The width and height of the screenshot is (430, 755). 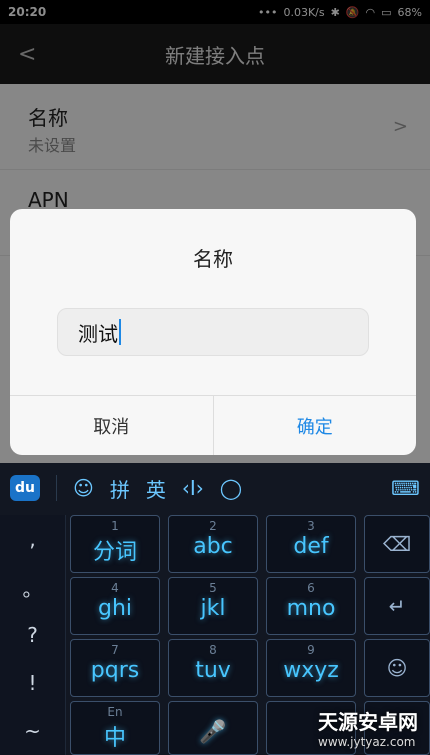 I want to click on lang-switch-key: En 中, so click(x=115, y=728).